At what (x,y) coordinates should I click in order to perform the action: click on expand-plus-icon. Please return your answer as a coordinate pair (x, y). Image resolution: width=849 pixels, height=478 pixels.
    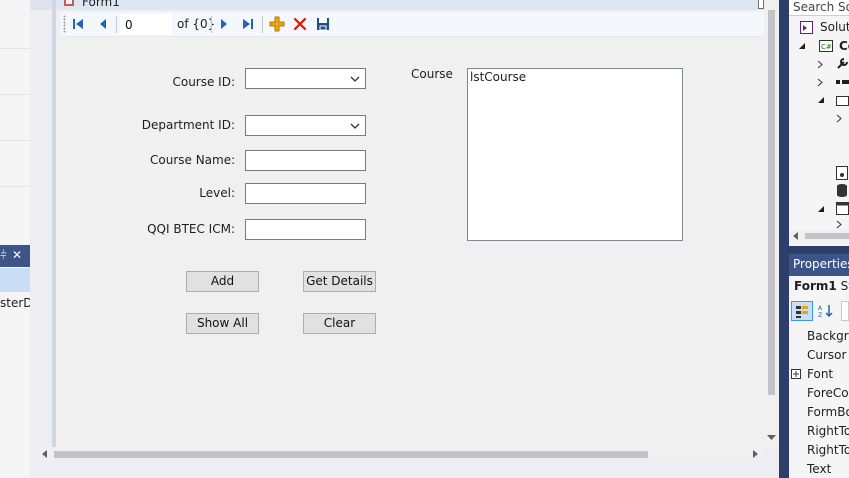
    Looking at the image, I should click on (796, 374).